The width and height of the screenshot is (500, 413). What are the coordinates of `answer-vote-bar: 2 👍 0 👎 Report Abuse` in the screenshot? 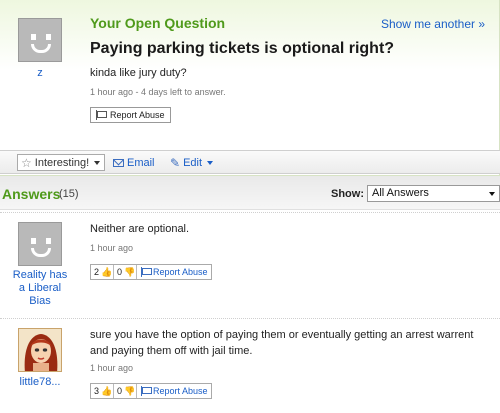 It's located at (151, 272).